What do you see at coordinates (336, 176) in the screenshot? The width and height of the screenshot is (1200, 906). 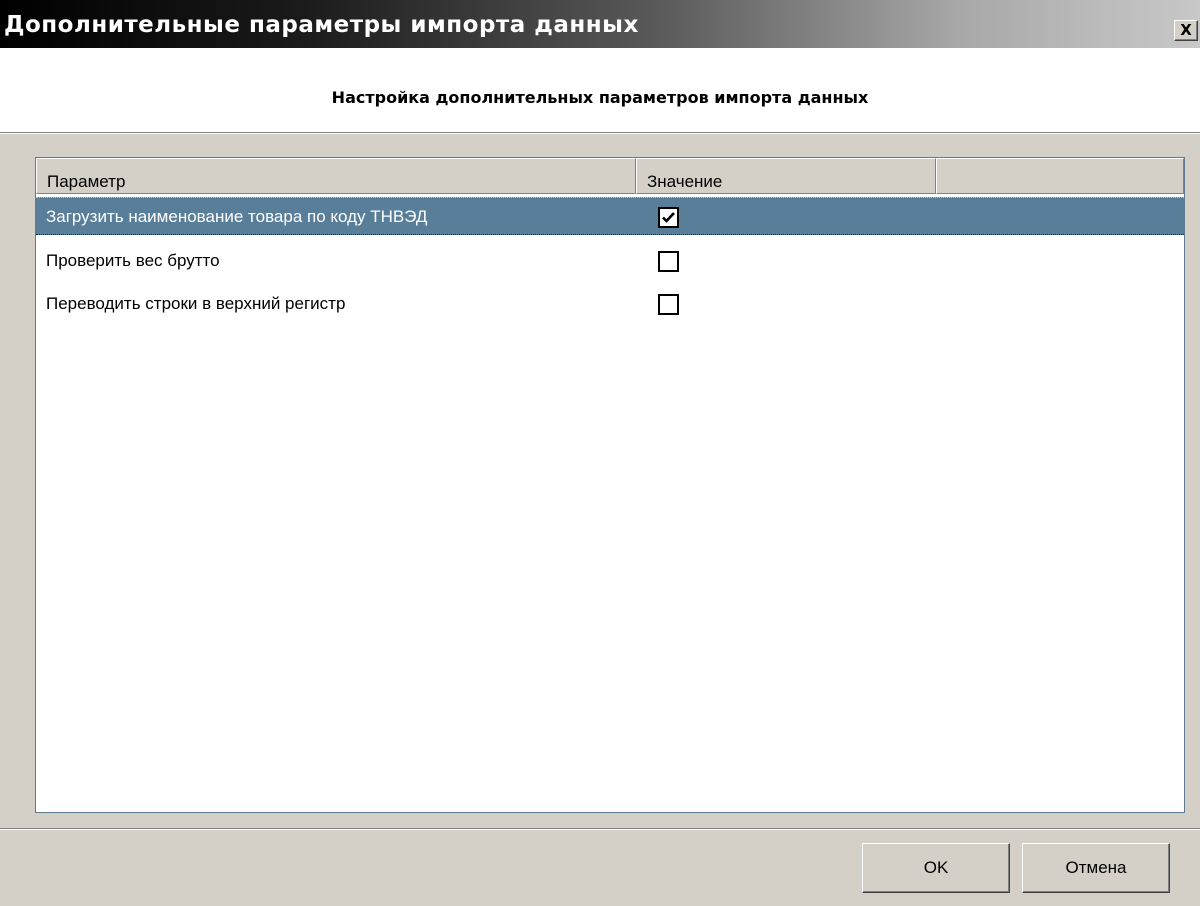 I see `column-header-parameter: Параметр` at bounding box center [336, 176].